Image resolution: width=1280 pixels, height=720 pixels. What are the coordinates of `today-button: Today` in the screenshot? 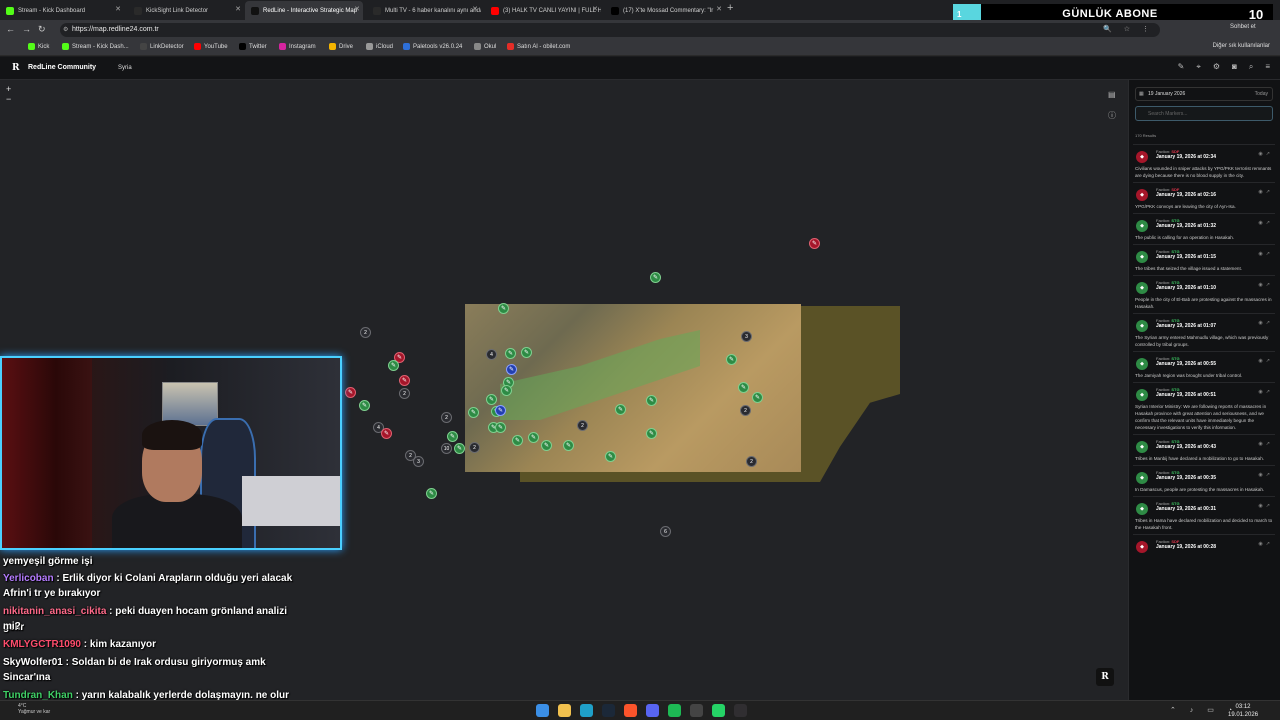 It's located at (1261, 94).